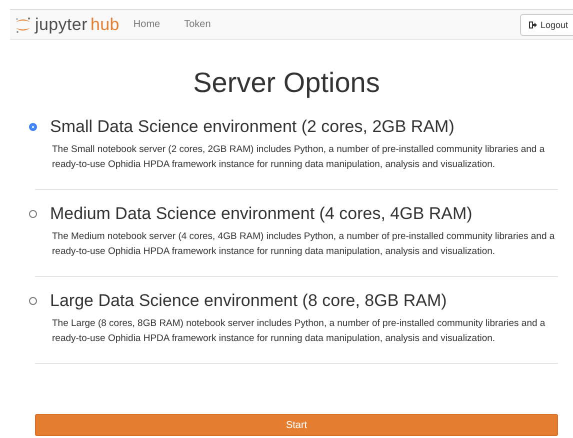  What do you see at coordinates (146, 24) in the screenshot?
I see `nav-link: Home` at bounding box center [146, 24].